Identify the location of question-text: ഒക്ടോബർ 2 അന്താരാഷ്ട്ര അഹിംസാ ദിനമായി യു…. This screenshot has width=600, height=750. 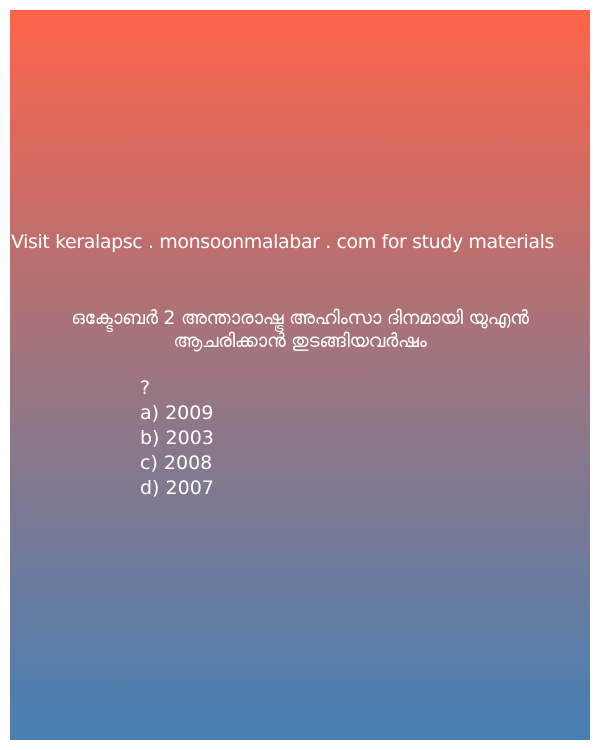
(300, 330).